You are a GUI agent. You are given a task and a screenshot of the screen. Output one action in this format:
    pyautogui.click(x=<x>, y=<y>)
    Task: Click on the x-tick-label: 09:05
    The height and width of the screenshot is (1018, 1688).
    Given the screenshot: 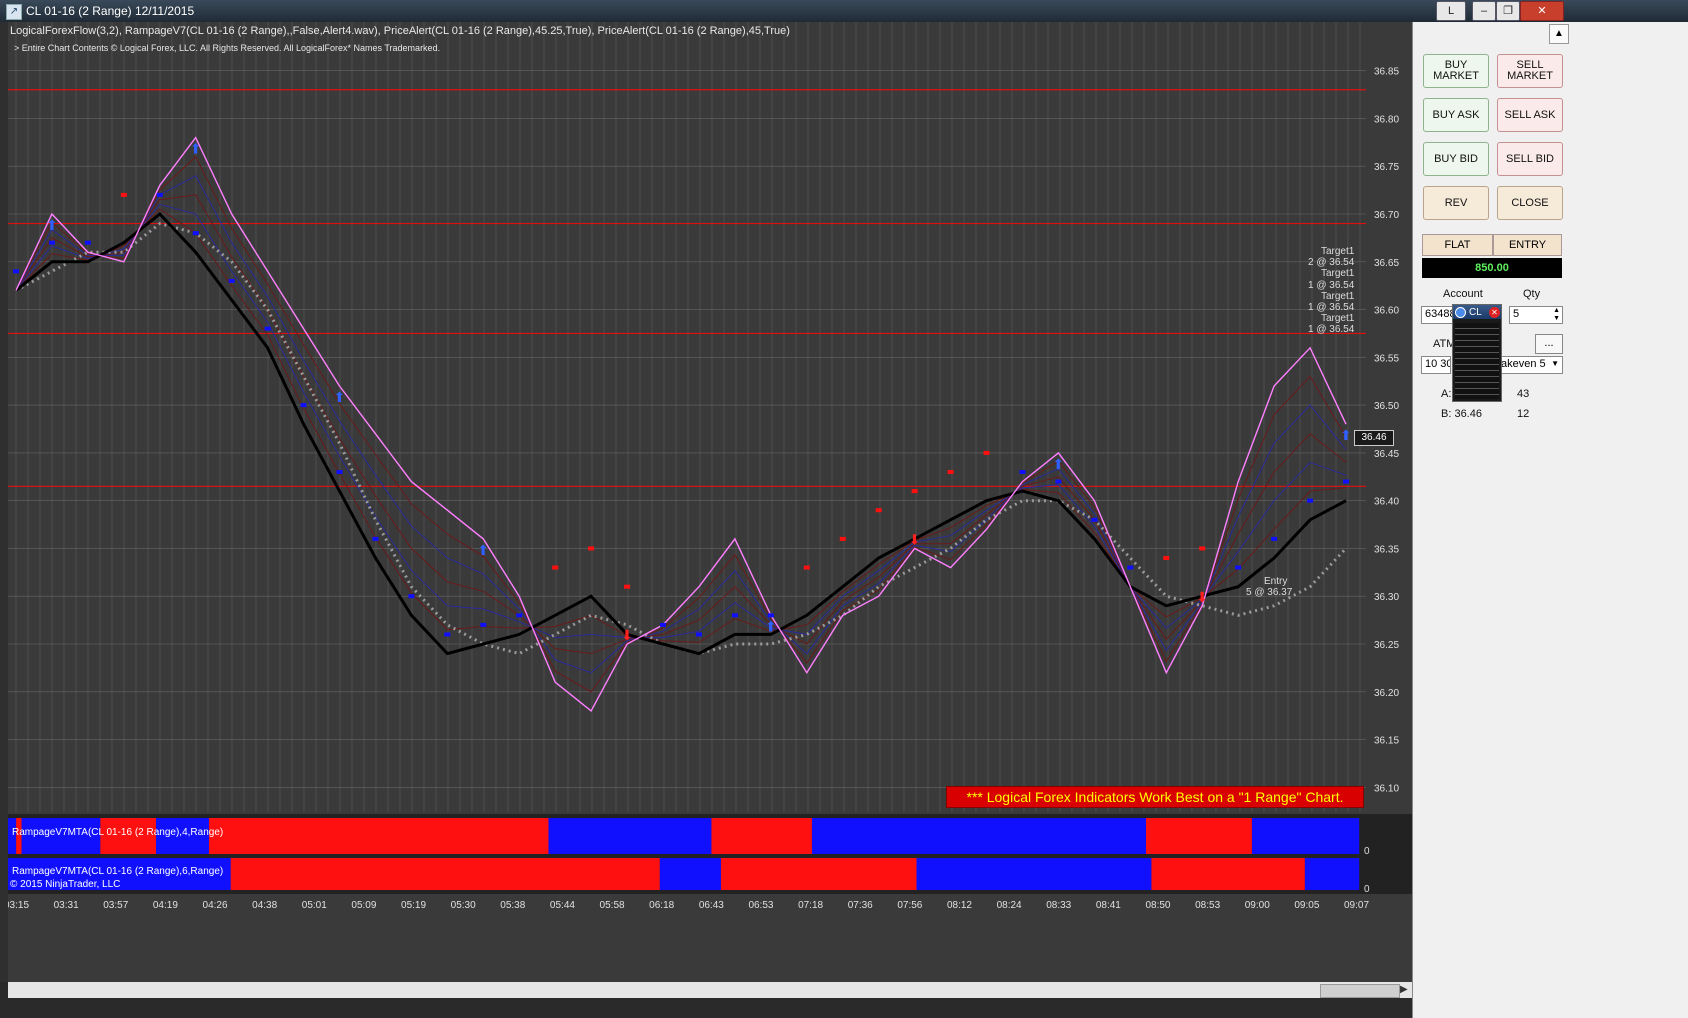 What is the action you would take?
    pyautogui.click(x=1306, y=905)
    